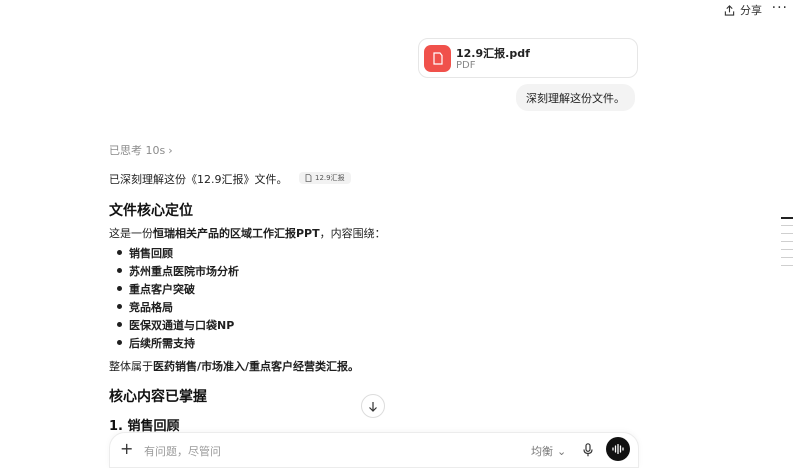 Image resolution: width=800 pixels, height=468 pixels. Describe the element at coordinates (158, 397) in the screenshot. I see `section-heading-core-content: 核心内容已掌握` at that location.